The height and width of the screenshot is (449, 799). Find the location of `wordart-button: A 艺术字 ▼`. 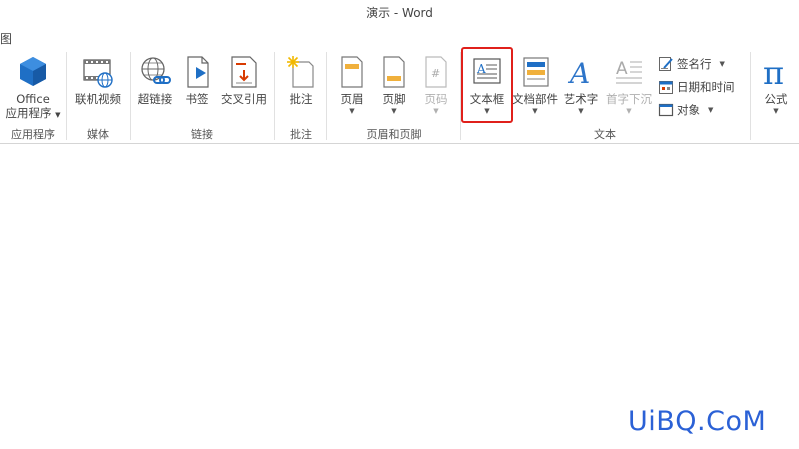

wordart-button: A 艺术字 ▼ is located at coordinates (581, 85).